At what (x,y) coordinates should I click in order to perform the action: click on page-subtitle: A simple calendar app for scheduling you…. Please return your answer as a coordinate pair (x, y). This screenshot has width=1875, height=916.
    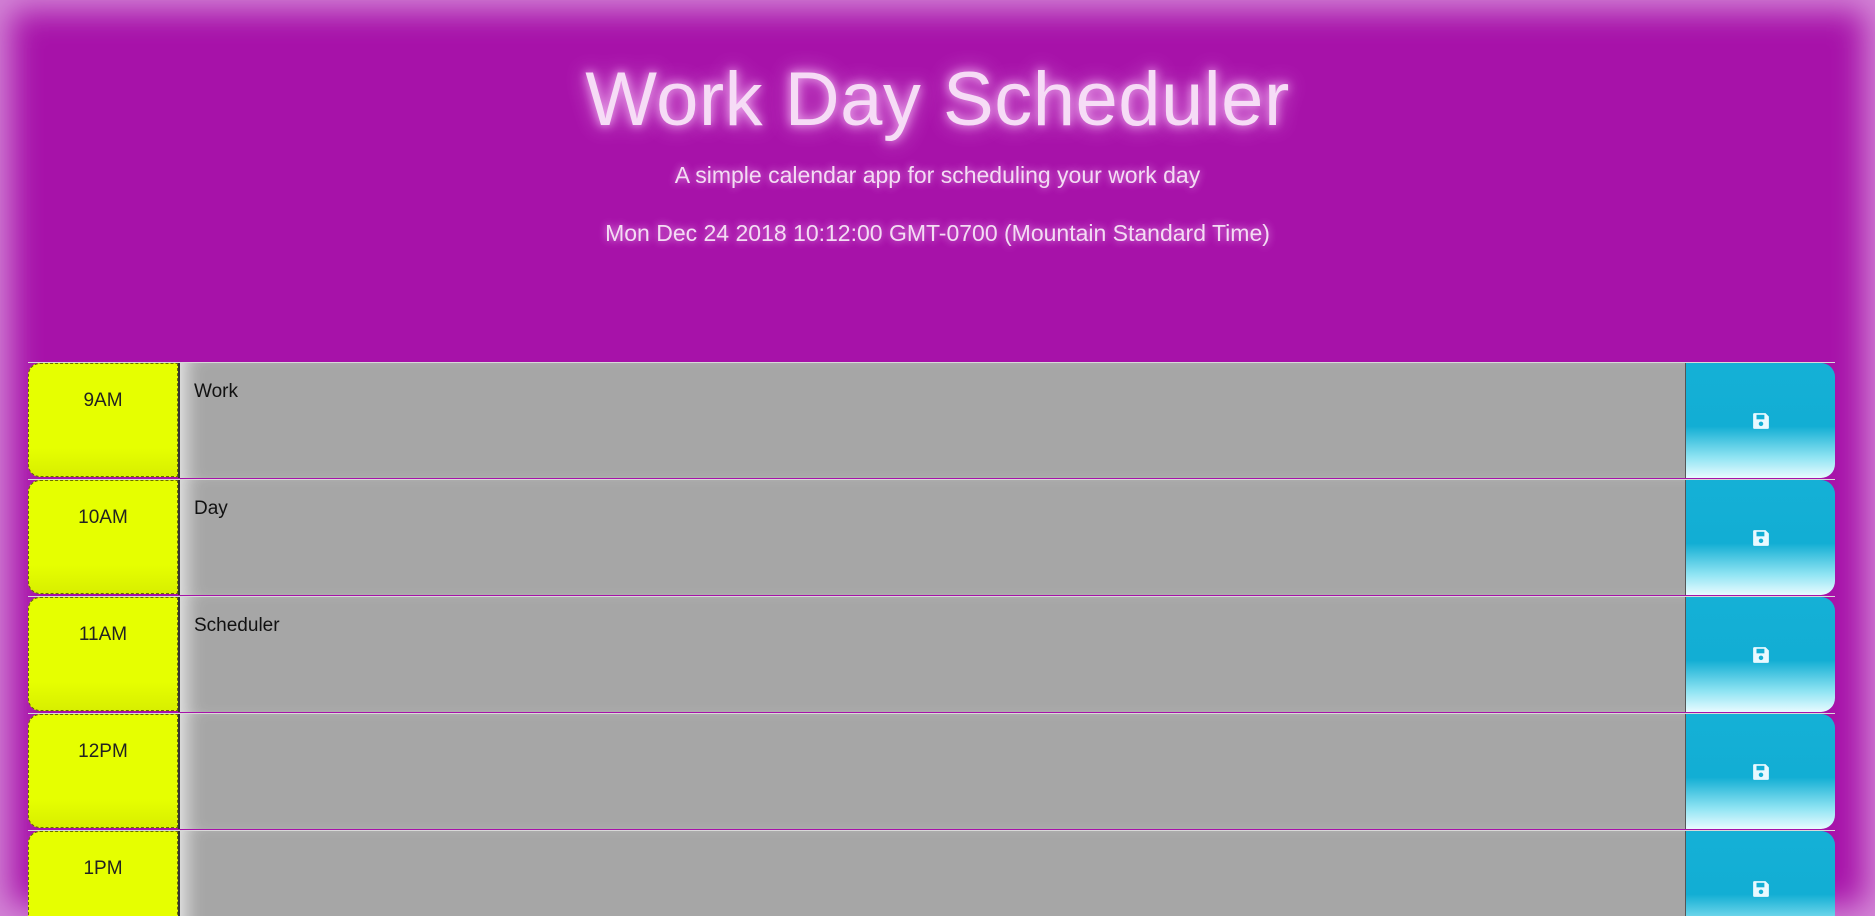
    Looking at the image, I should click on (937, 175).